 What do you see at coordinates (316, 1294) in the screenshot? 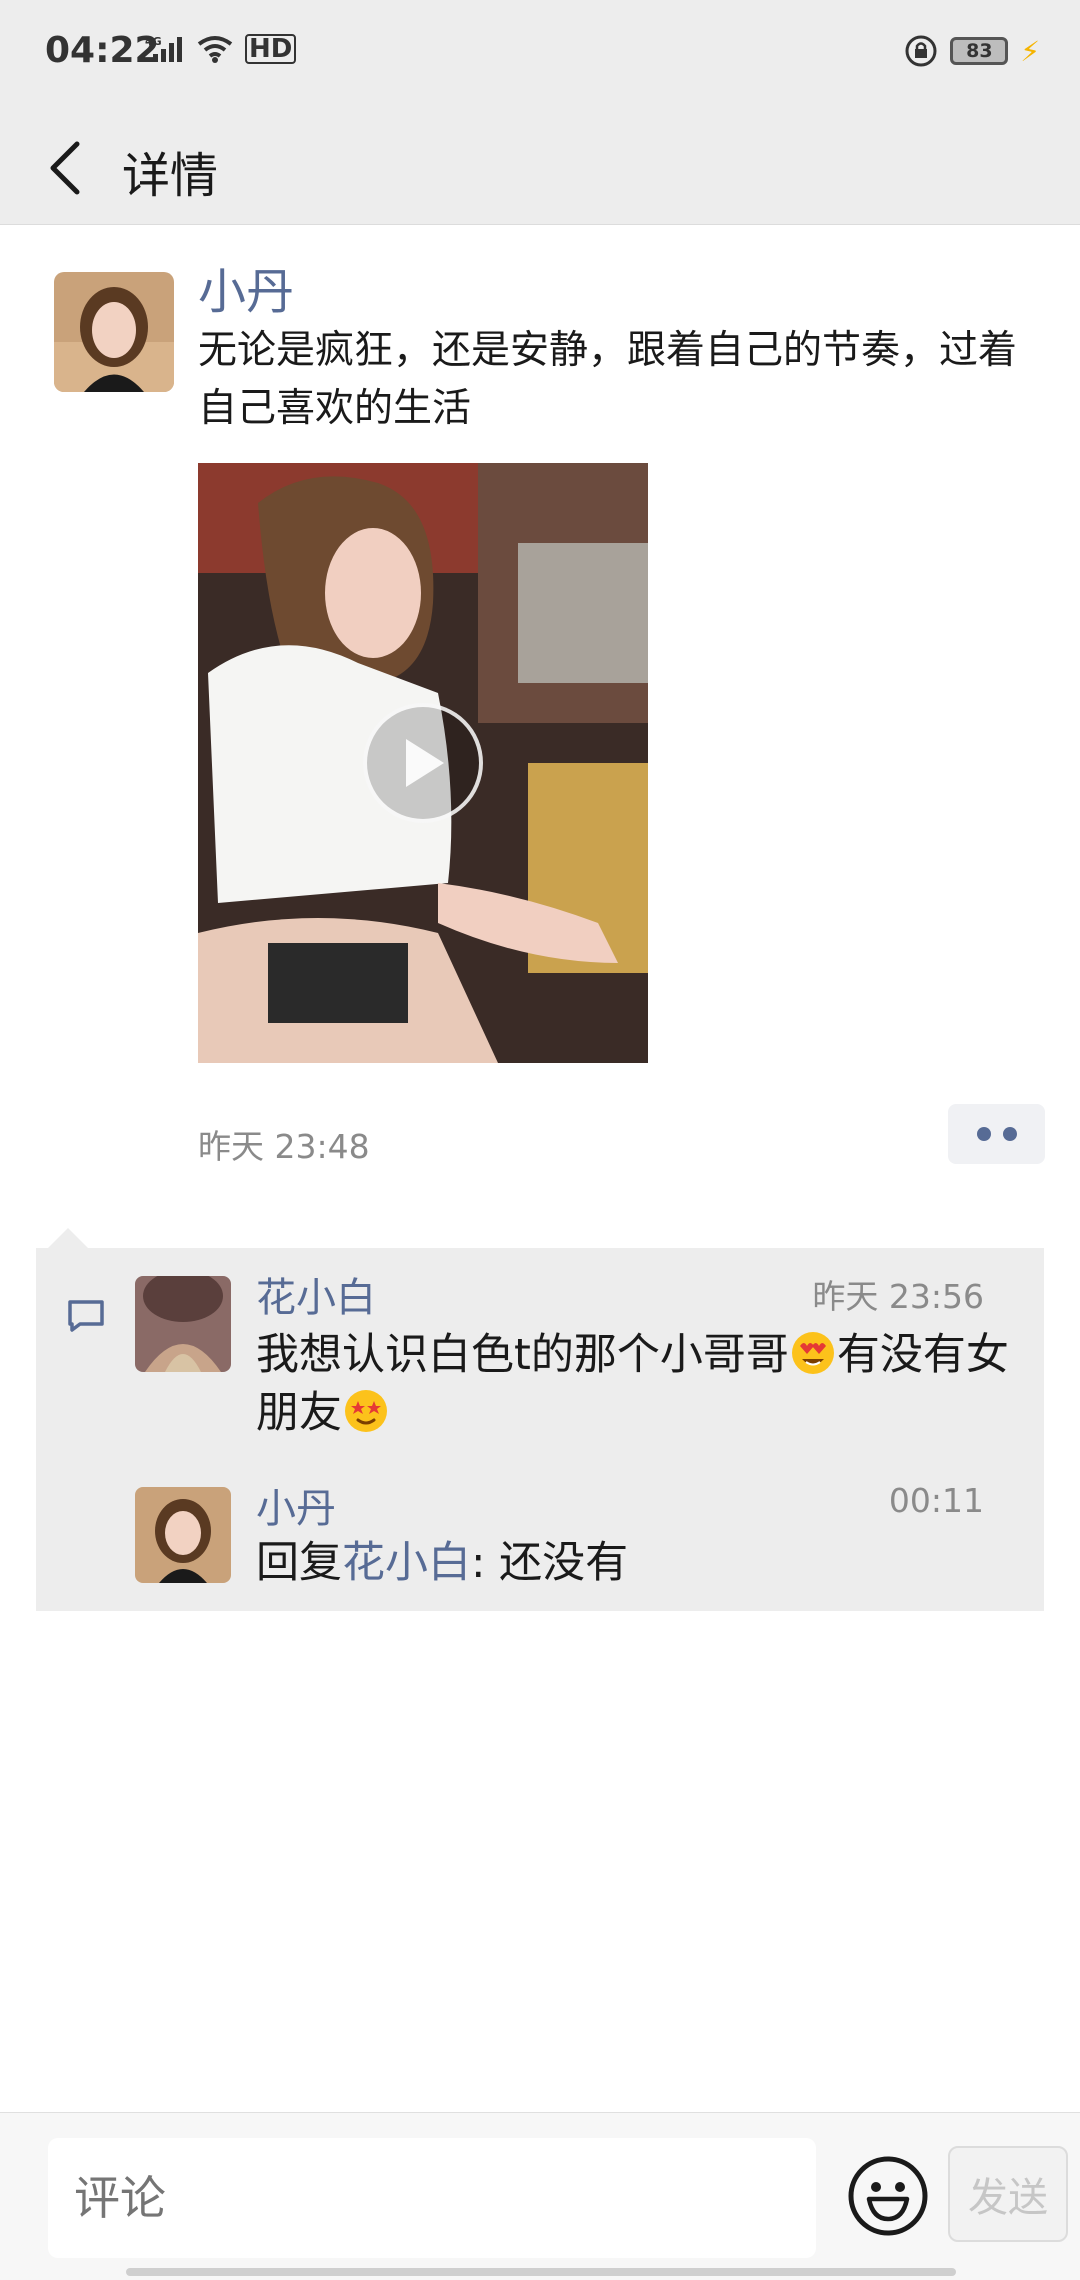
I see `comment-author: 花小白` at bounding box center [316, 1294].